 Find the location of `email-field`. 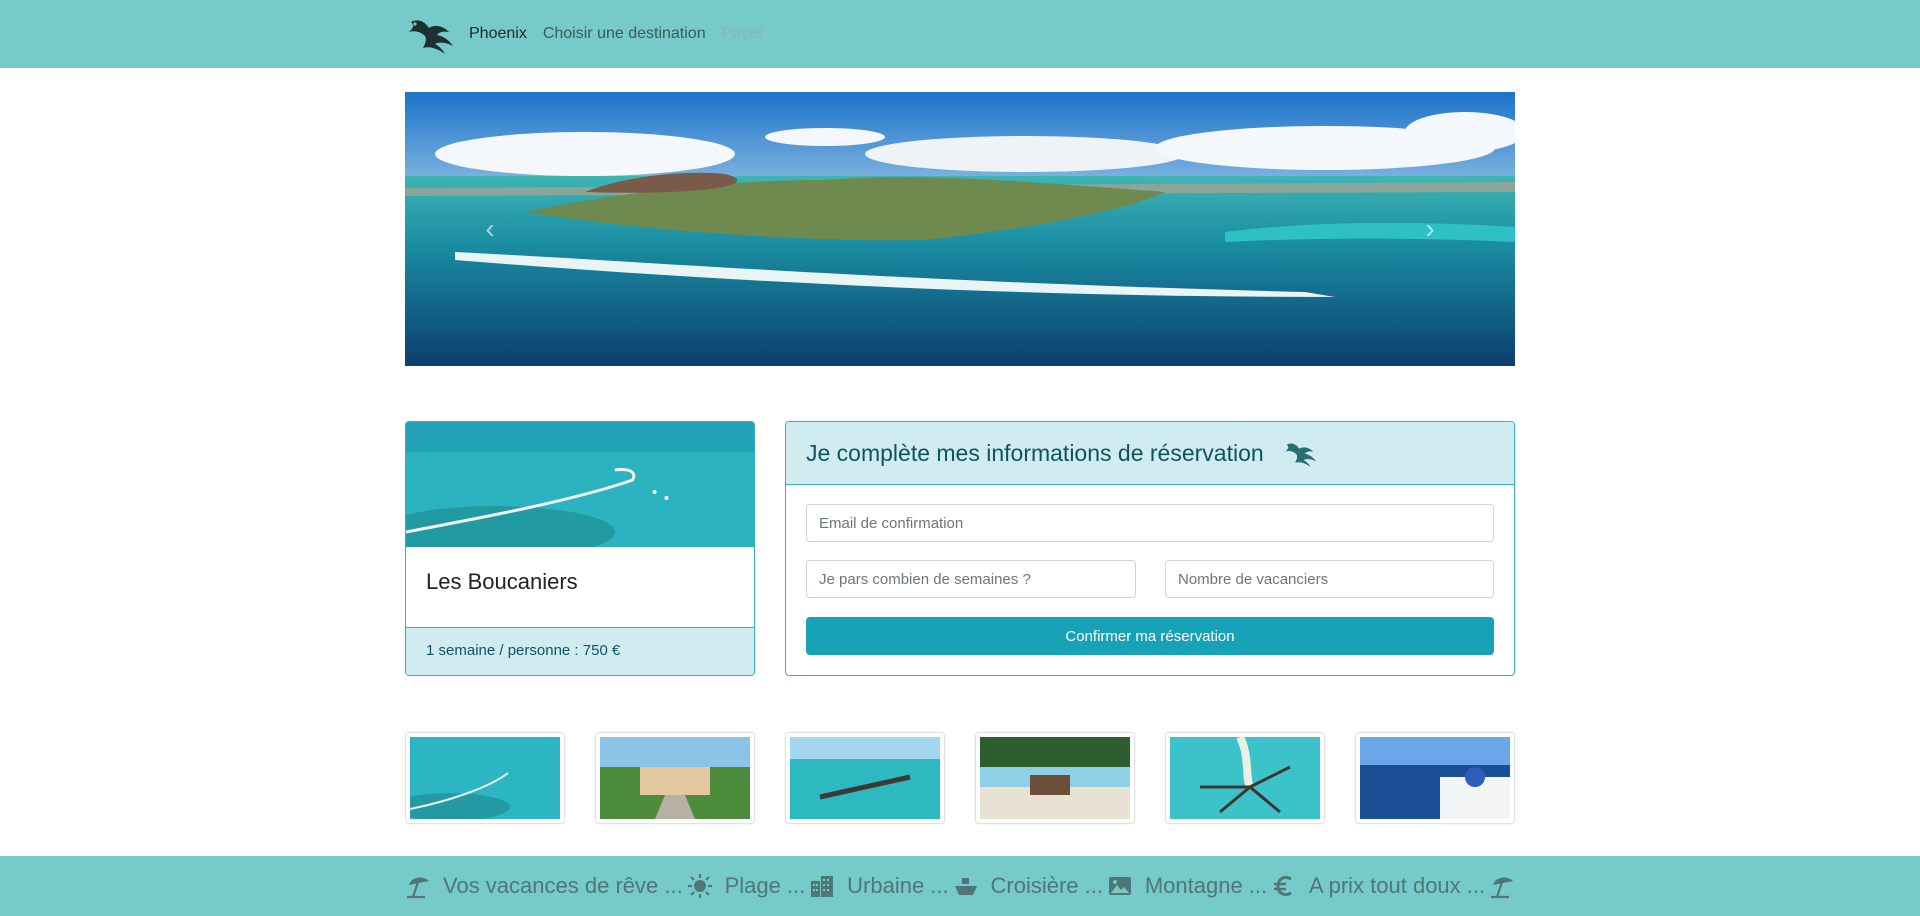

email-field is located at coordinates (1150, 523).